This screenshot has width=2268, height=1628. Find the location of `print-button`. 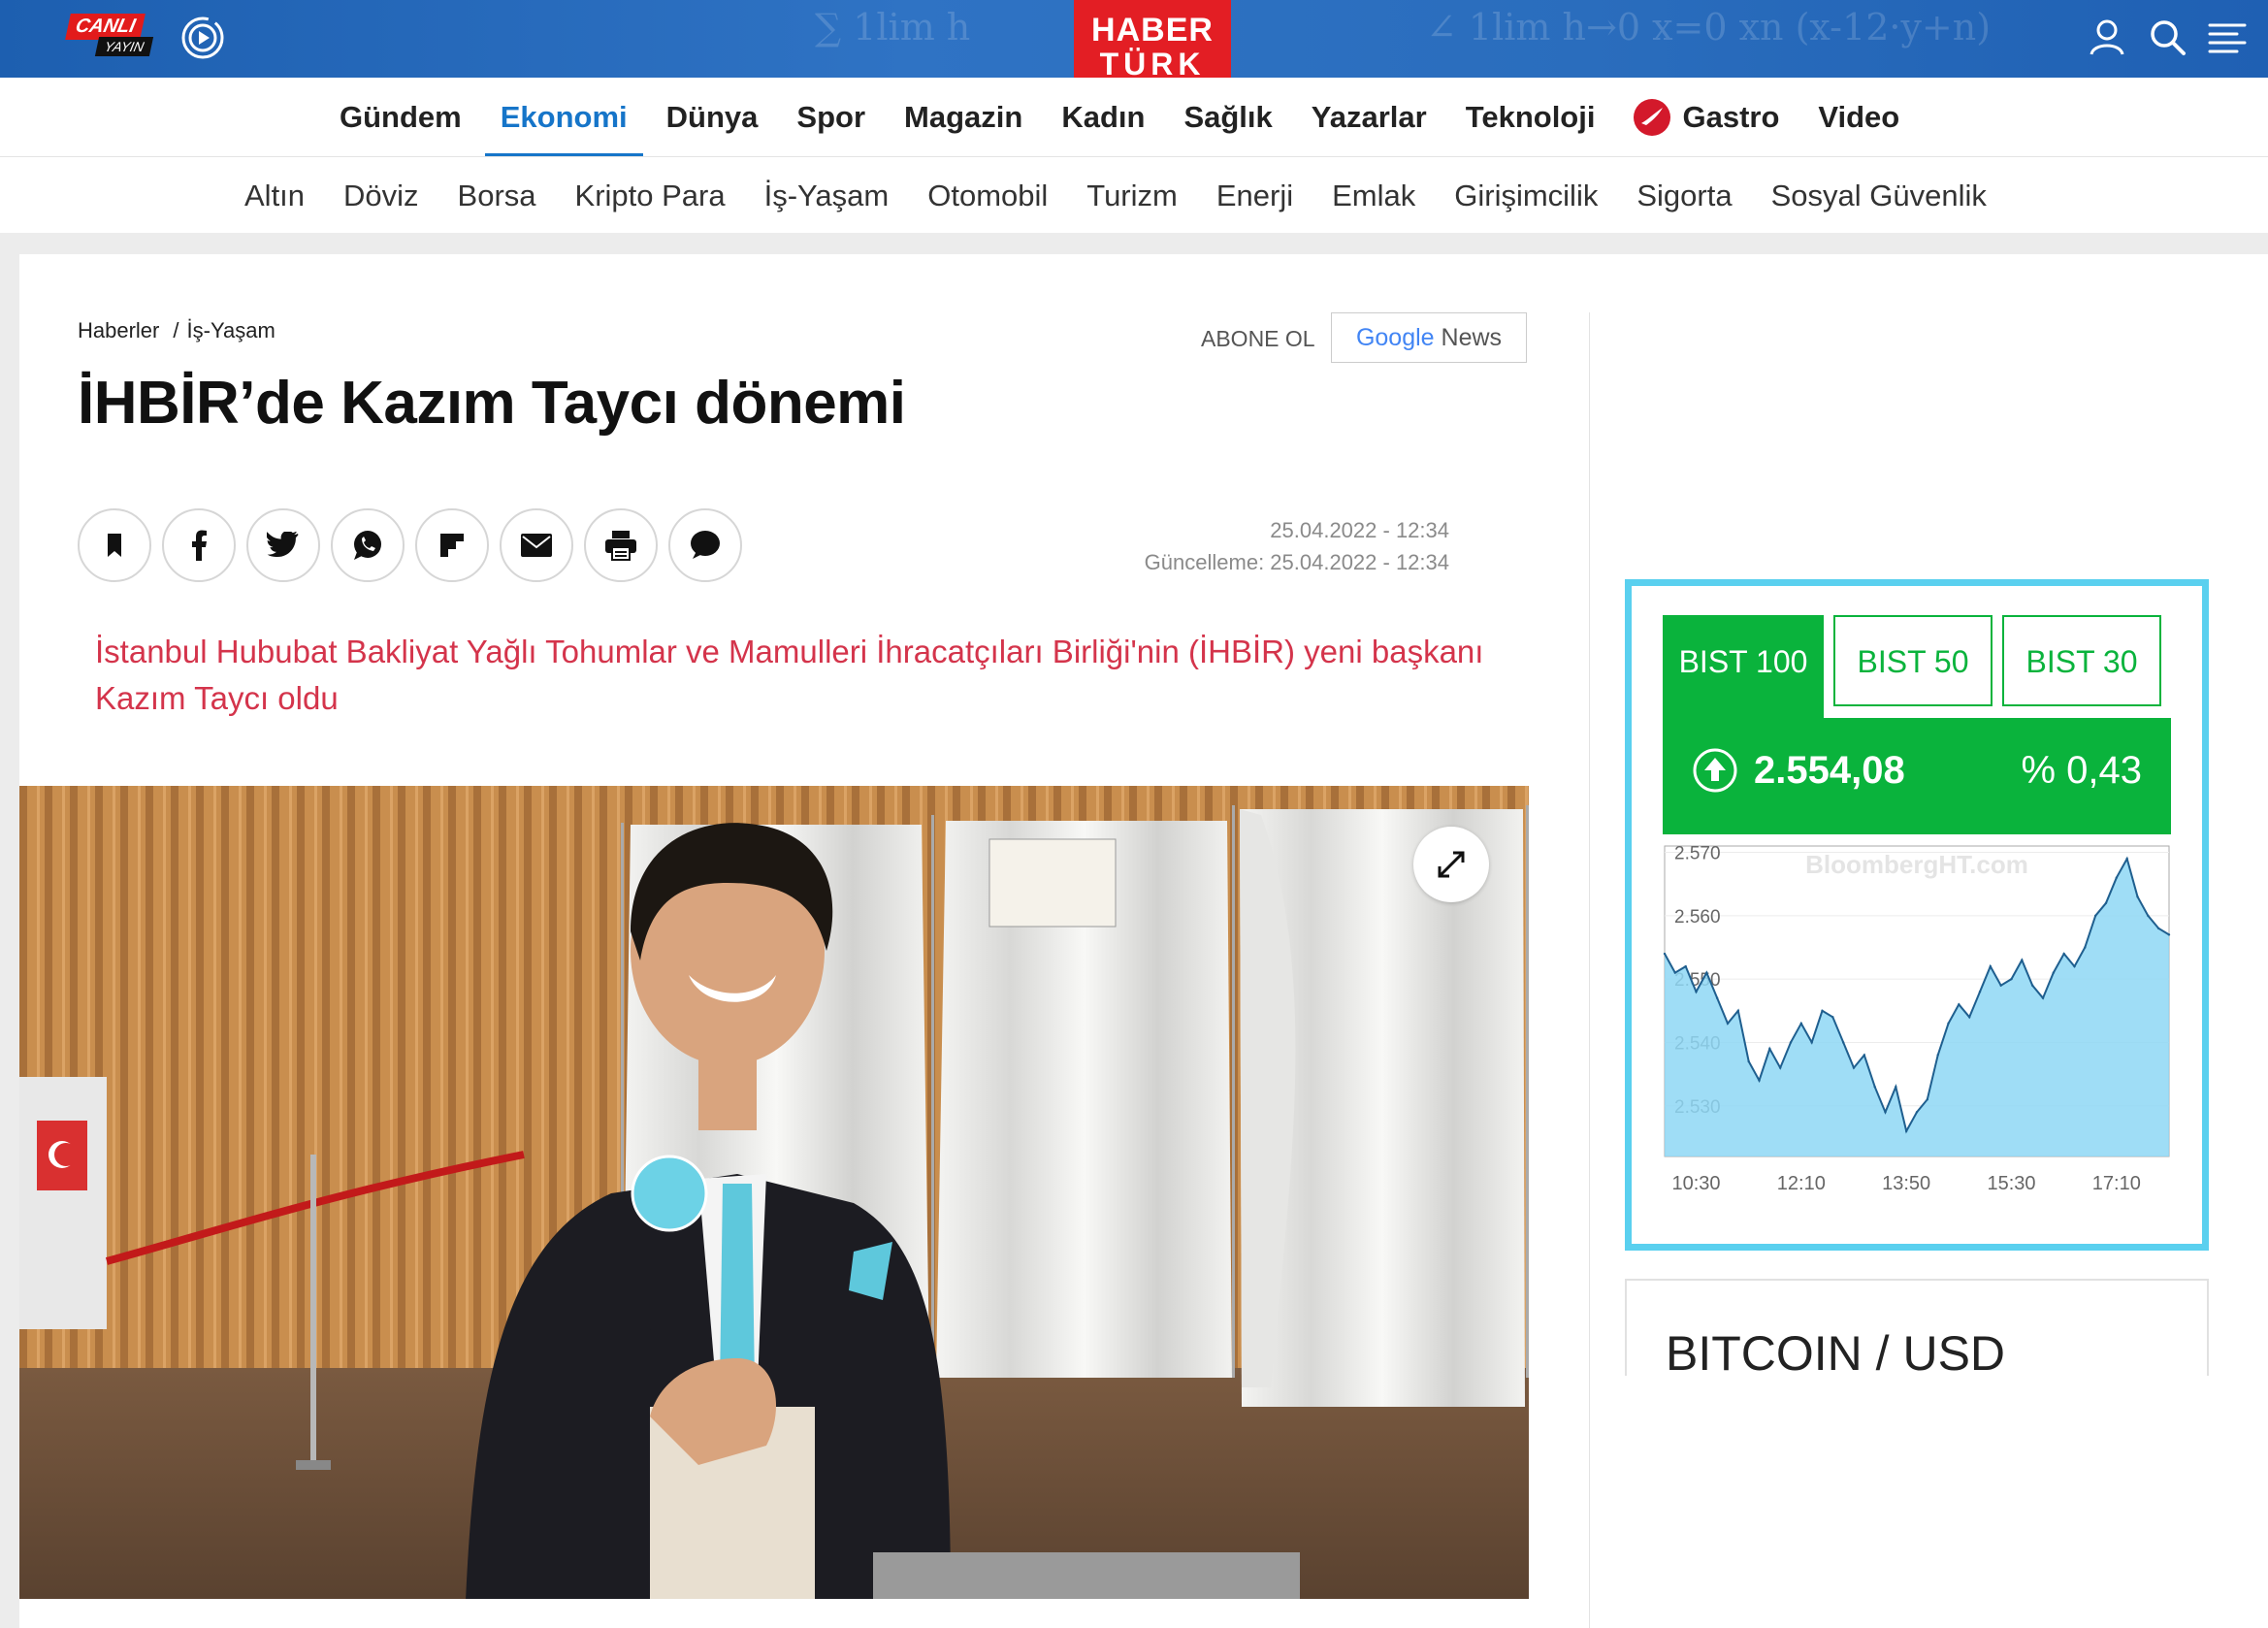

print-button is located at coordinates (621, 545).